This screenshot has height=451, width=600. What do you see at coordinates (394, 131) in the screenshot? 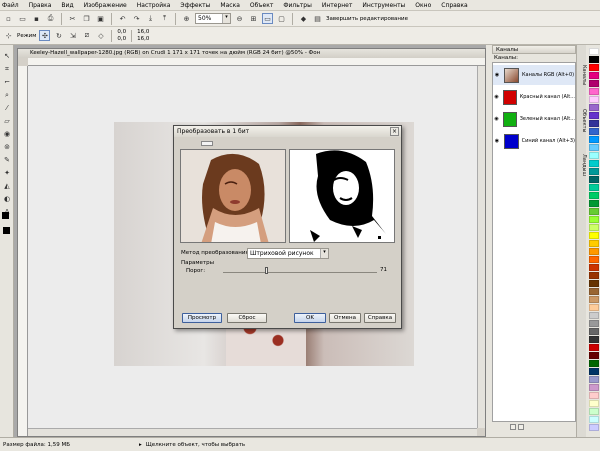
I see `close-icon: ×` at bounding box center [394, 131].